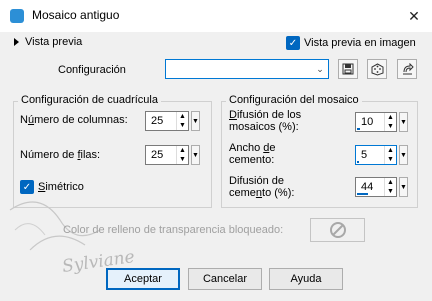 This screenshot has width=432, height=301. What do you see at coordinates (252, 154) in the screenshot?
I see `cement-width-label: Ancho de cemento:` at bounding box center [252, 154].